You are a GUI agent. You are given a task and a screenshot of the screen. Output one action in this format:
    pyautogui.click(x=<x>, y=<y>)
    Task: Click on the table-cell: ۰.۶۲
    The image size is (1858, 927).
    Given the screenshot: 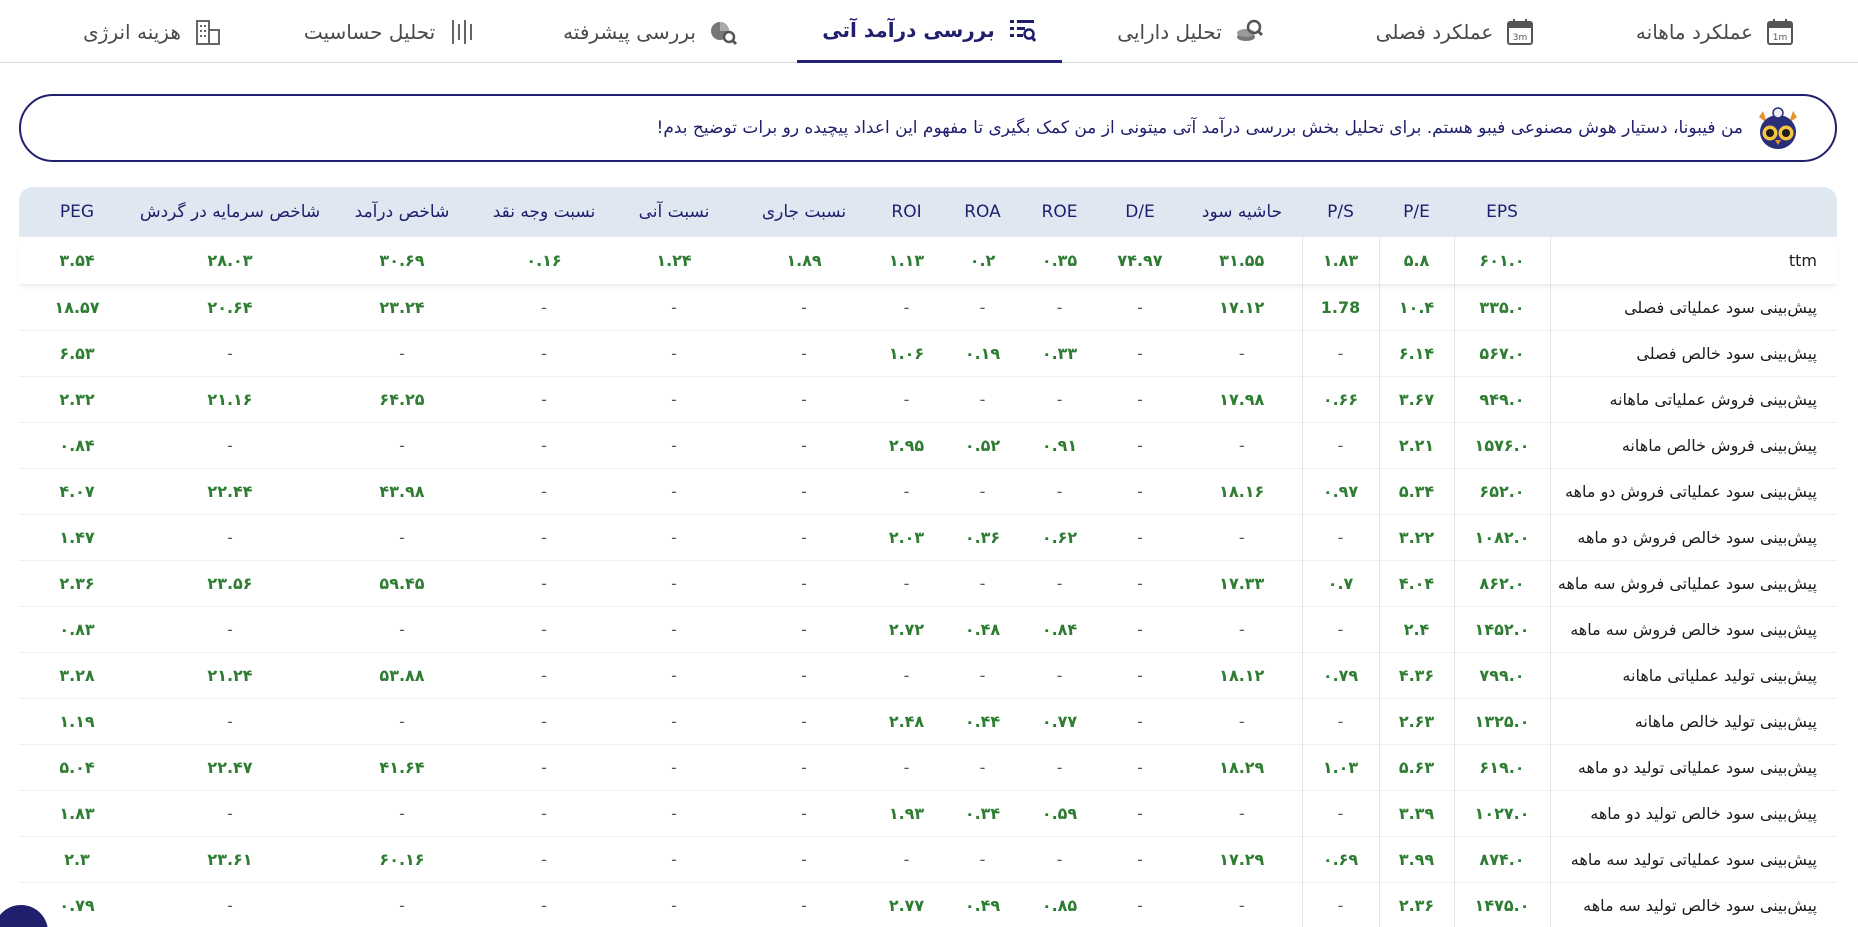 What is the action you would take?
    pyautogui.click(x=1059, y=537)
    